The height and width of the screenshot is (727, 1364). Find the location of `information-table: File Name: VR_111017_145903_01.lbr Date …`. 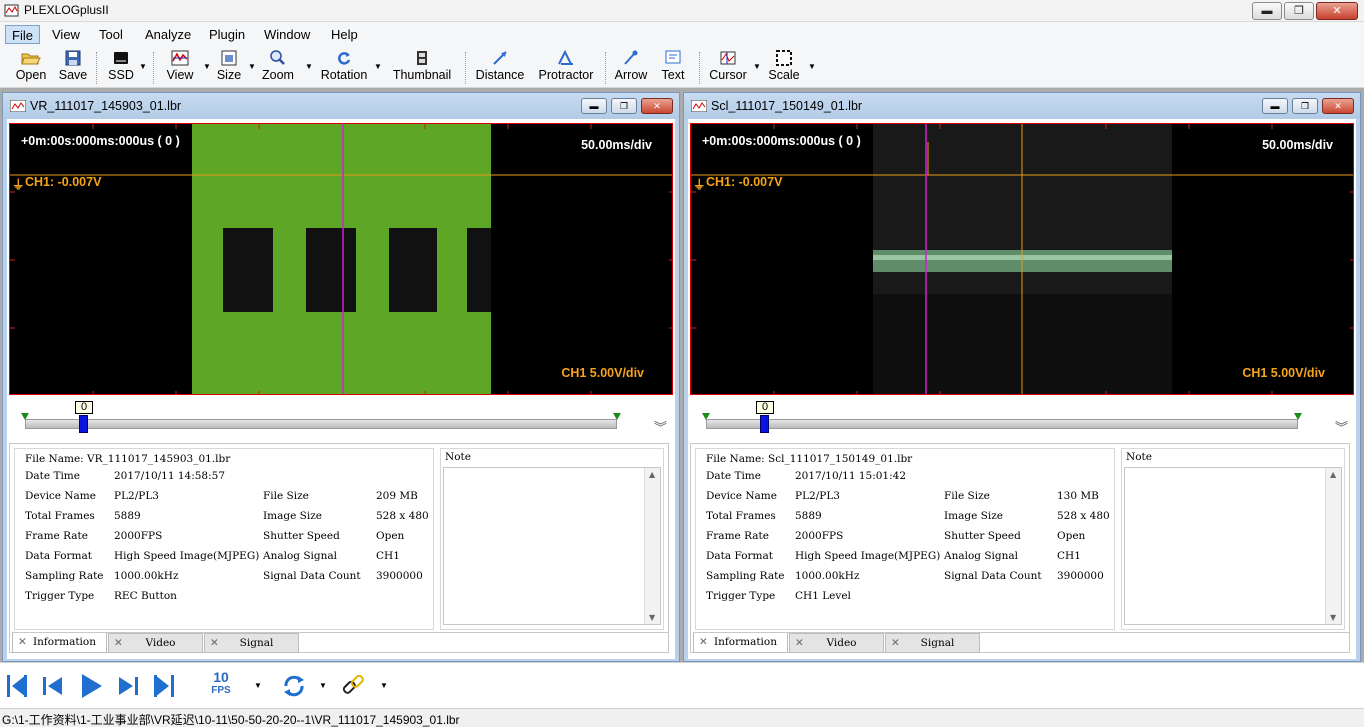

information-table: File Name: VR_111017_145903_01.lbr Date … is located at coordinates (224, 539).